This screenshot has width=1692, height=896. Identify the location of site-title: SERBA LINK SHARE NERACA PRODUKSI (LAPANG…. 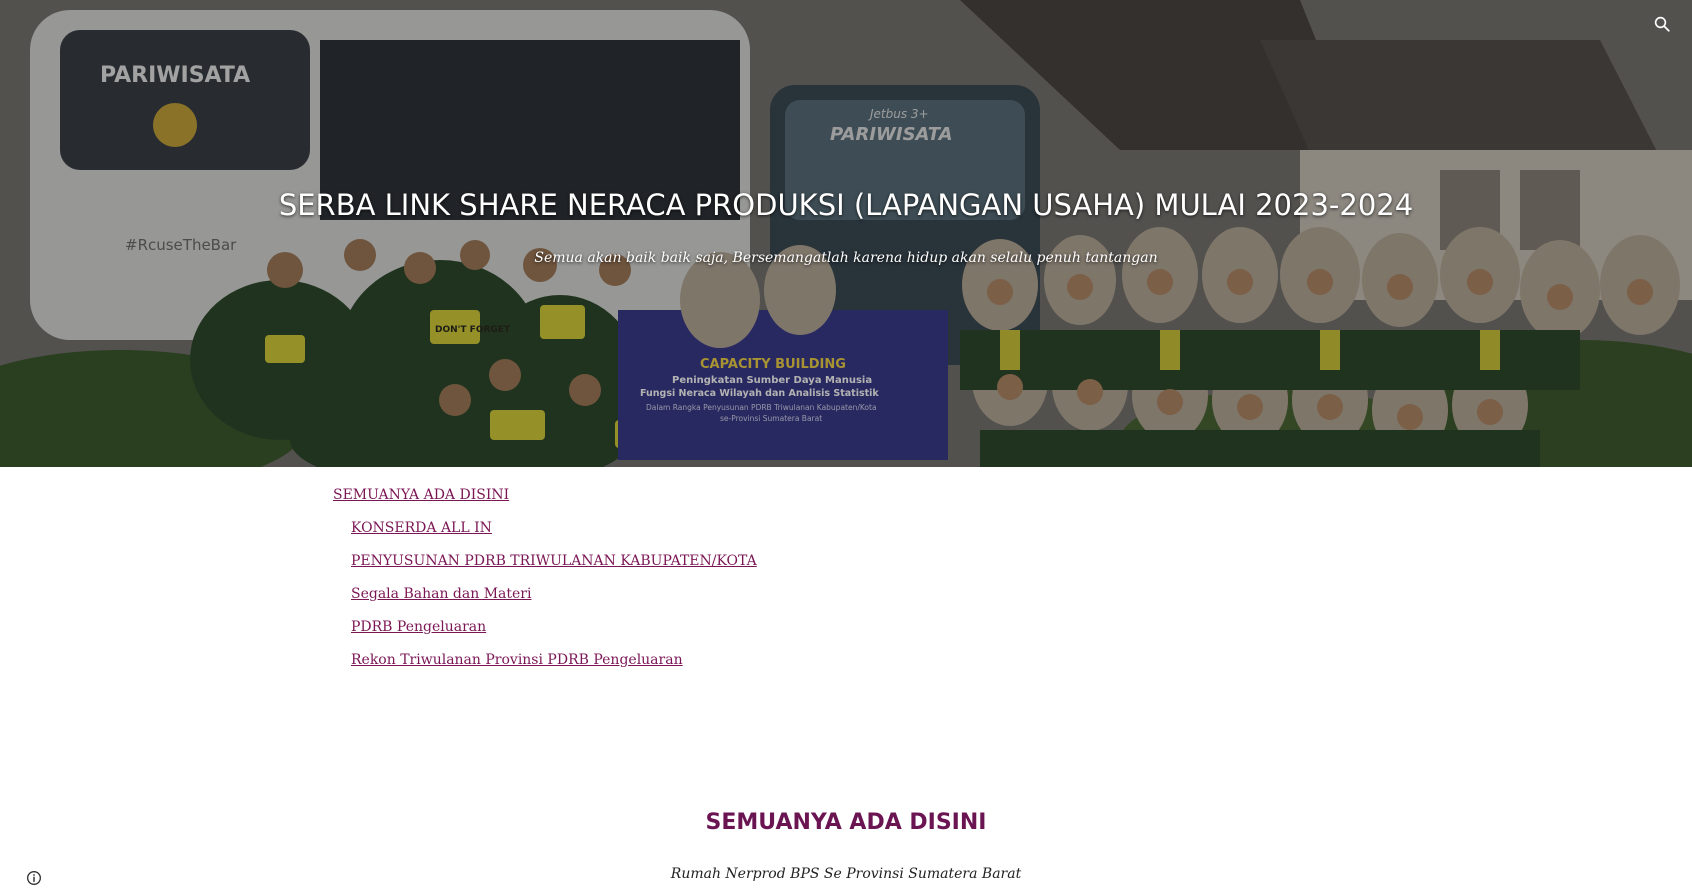
(846, 205).